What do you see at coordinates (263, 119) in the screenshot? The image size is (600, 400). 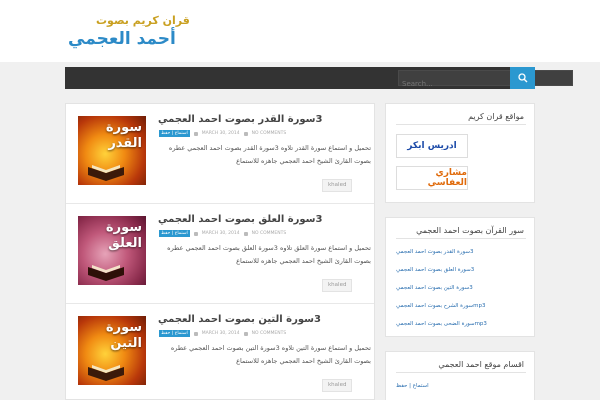 I see `post-title: 3سورة القدر بصوت احمد العجمي` at bounding box center [263, 119].